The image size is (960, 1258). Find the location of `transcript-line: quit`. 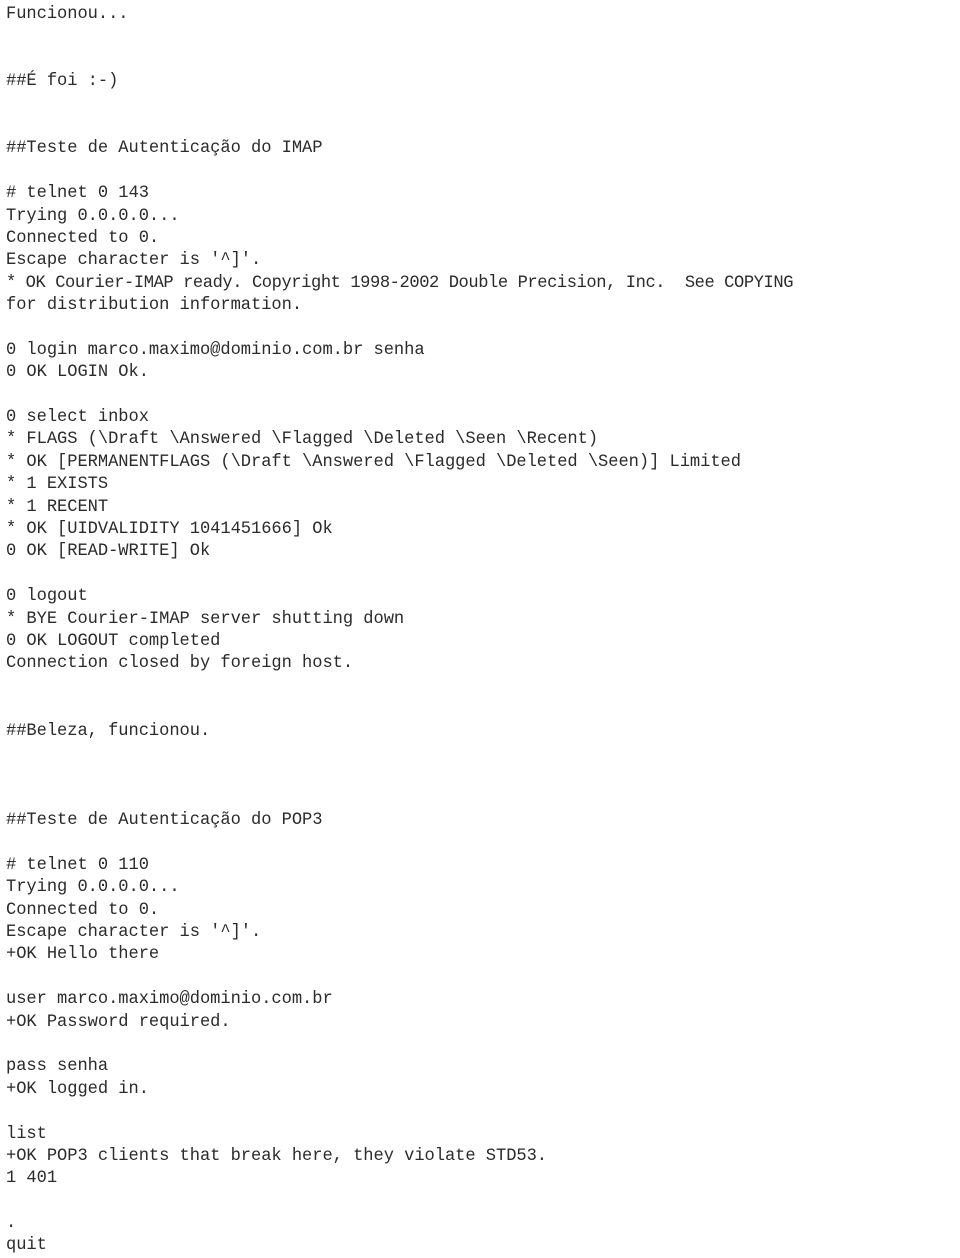

transcript-line: quit is located at coordinates (26, 1246).